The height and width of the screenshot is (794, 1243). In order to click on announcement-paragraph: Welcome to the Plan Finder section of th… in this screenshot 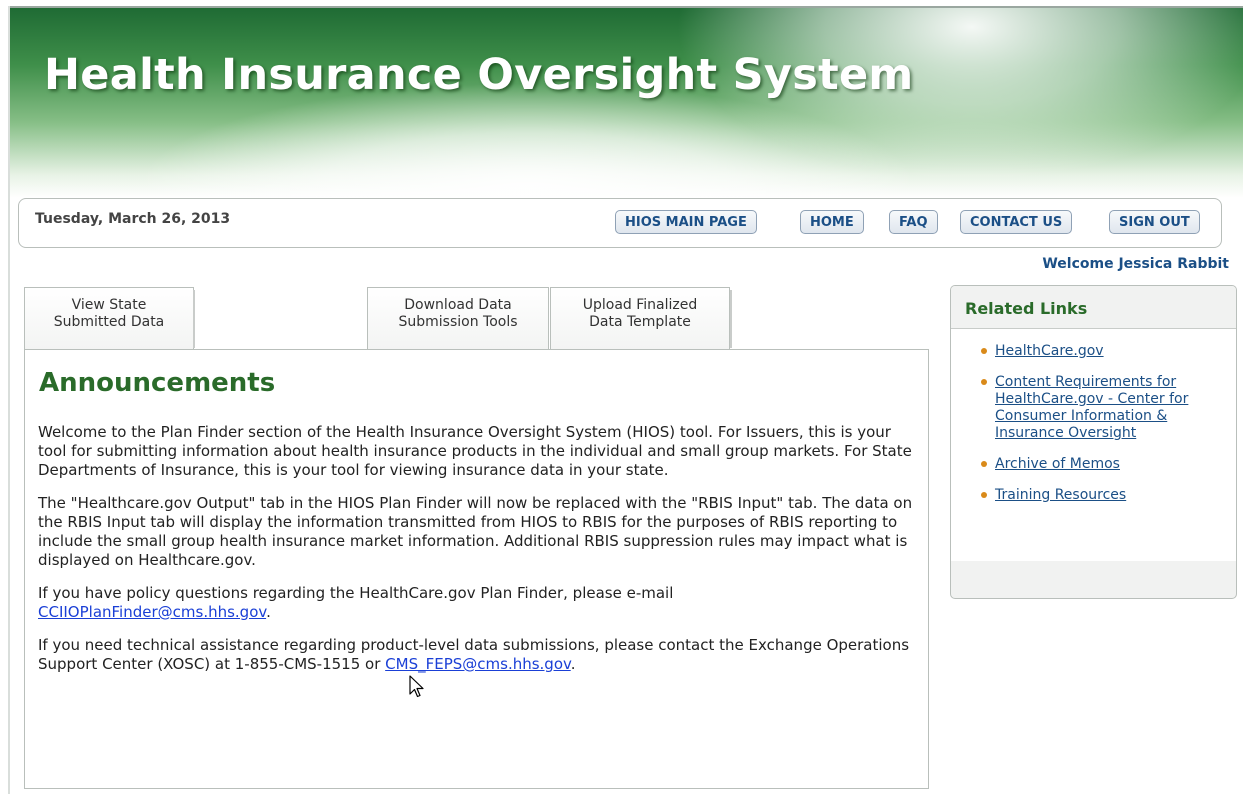, I will do `click(475, 451)`.